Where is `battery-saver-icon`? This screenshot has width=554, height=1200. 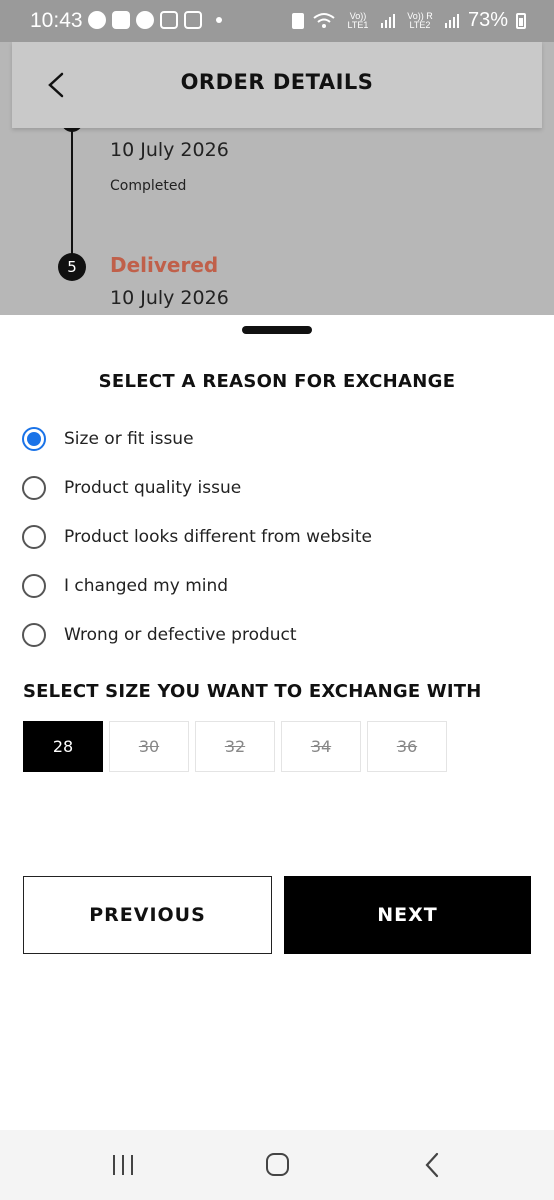
battery-saver-icon is located at coordinates (297, 20).